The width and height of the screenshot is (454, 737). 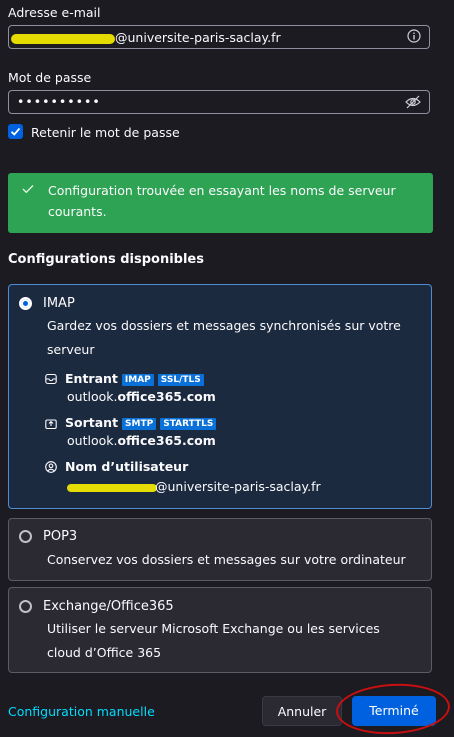 What do you see at coordinates (106, 259) in the screenshot?
I see `configs-heading: Configurations disponibles` at bounding box center [106, 259].